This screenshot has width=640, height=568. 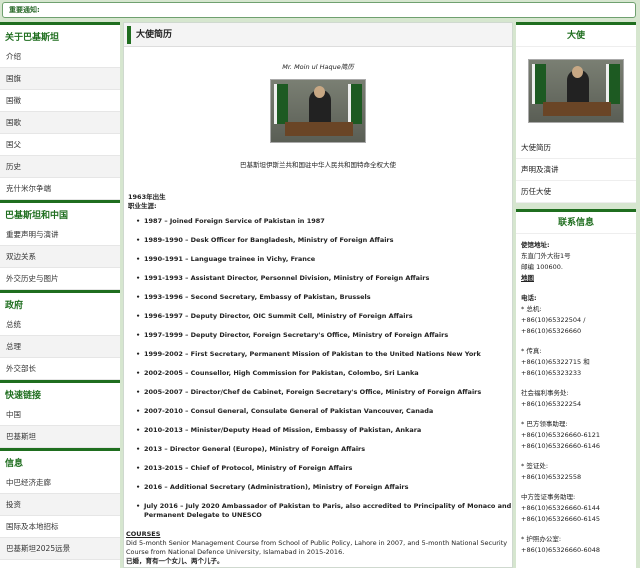 I want to click on nav-item-tenders: 国际及本地招标, so click(x=60, y=527).